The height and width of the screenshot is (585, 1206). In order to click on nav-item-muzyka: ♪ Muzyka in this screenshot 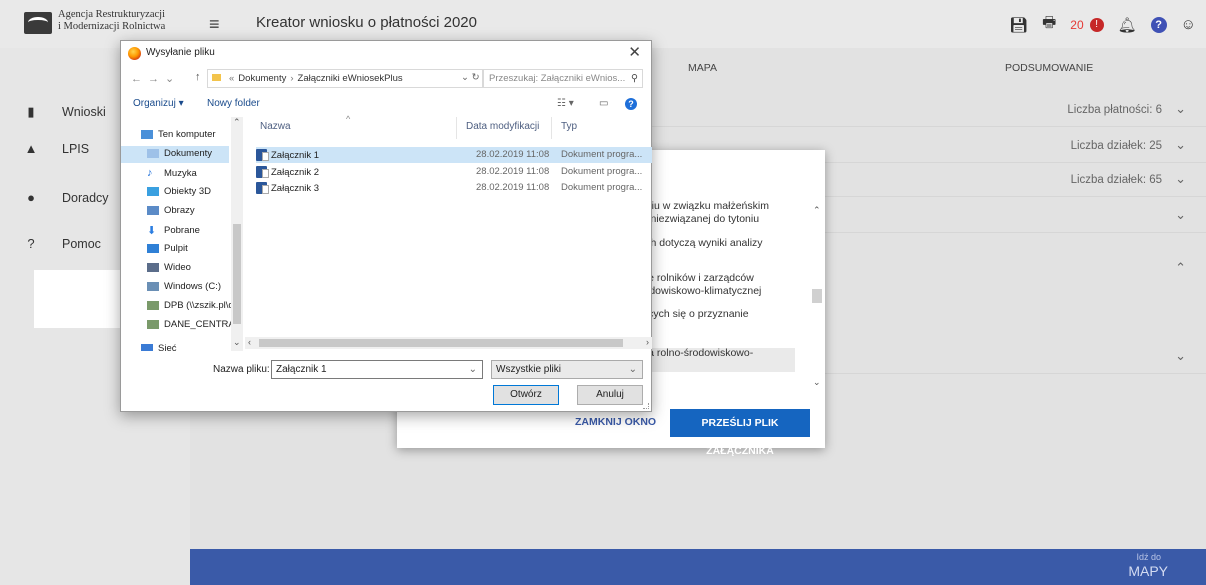, I will do `click(172, 173)`.